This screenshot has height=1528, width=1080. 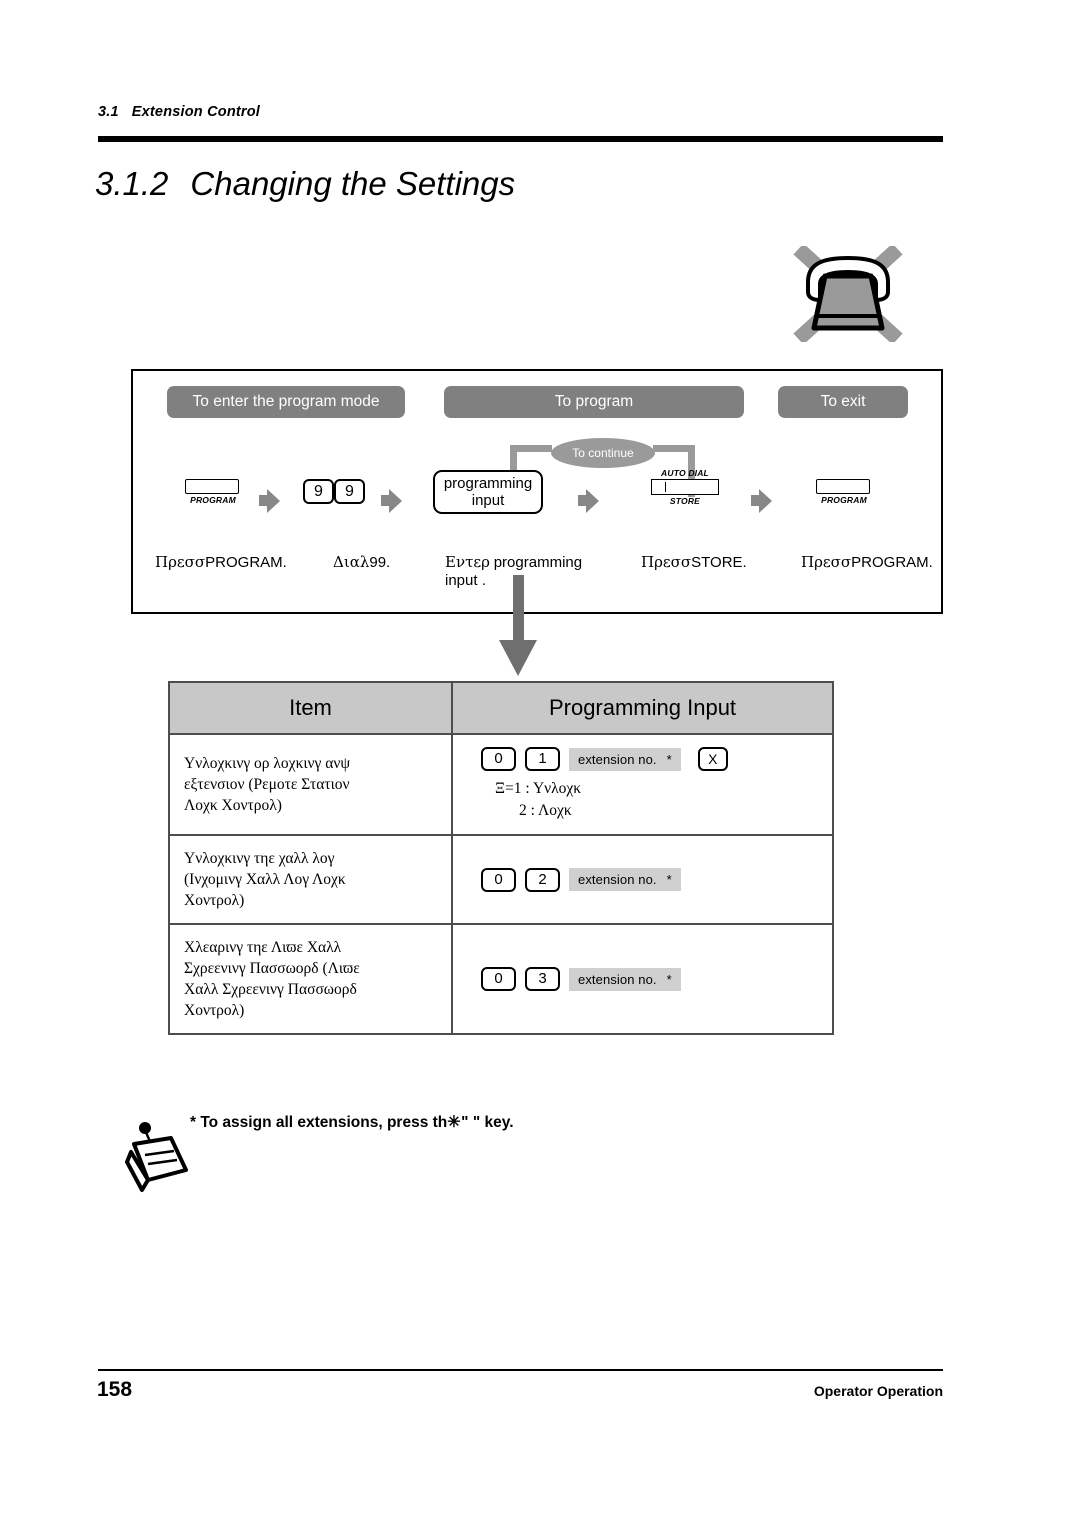 I want to click on running-head-section-title: Extension Control, so click(x=196, y=112).